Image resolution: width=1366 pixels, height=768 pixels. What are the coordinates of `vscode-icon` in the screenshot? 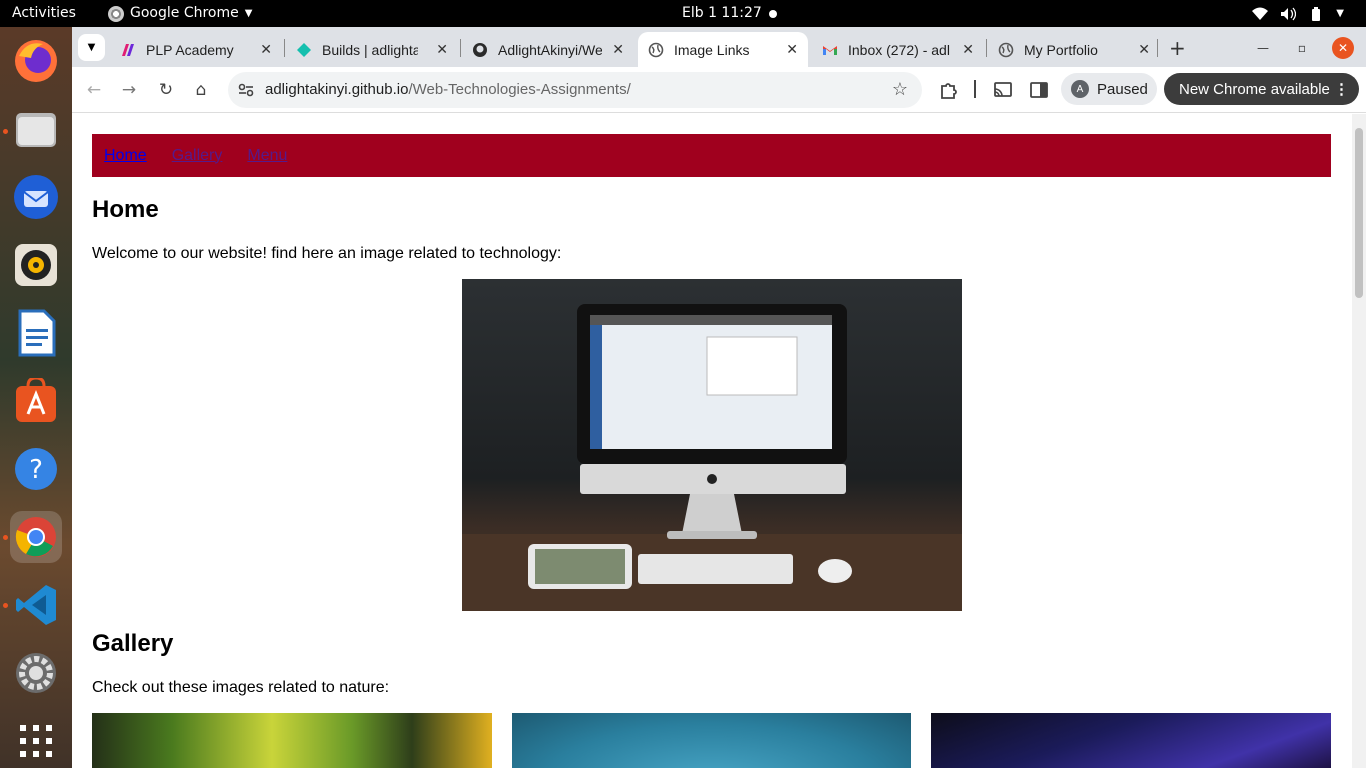 It's located at (36, 605).